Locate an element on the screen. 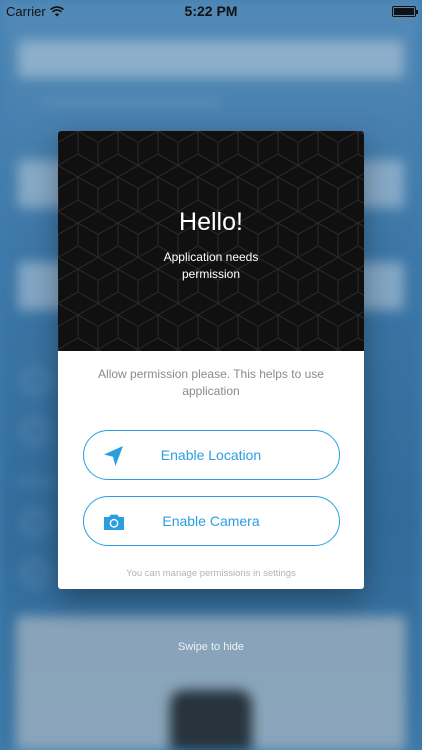 The image size is (422, 750). camera-icon is located at coordinates (113, 522).